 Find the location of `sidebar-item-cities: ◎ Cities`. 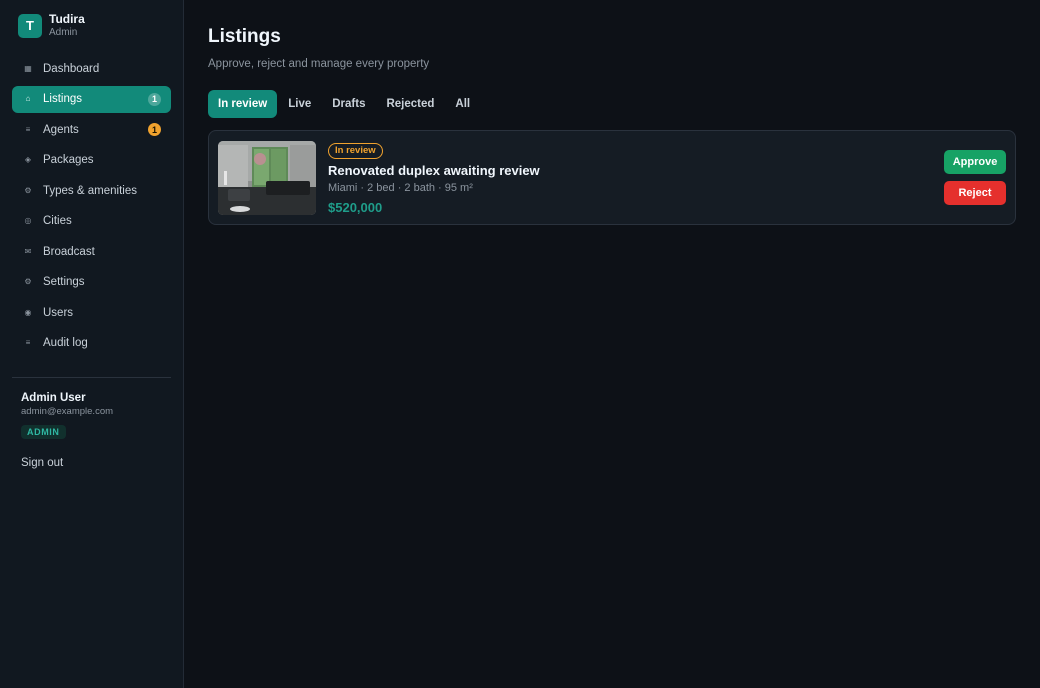

sidebar-item-cities: ◎ Cities is located at coordinates (91, 222).